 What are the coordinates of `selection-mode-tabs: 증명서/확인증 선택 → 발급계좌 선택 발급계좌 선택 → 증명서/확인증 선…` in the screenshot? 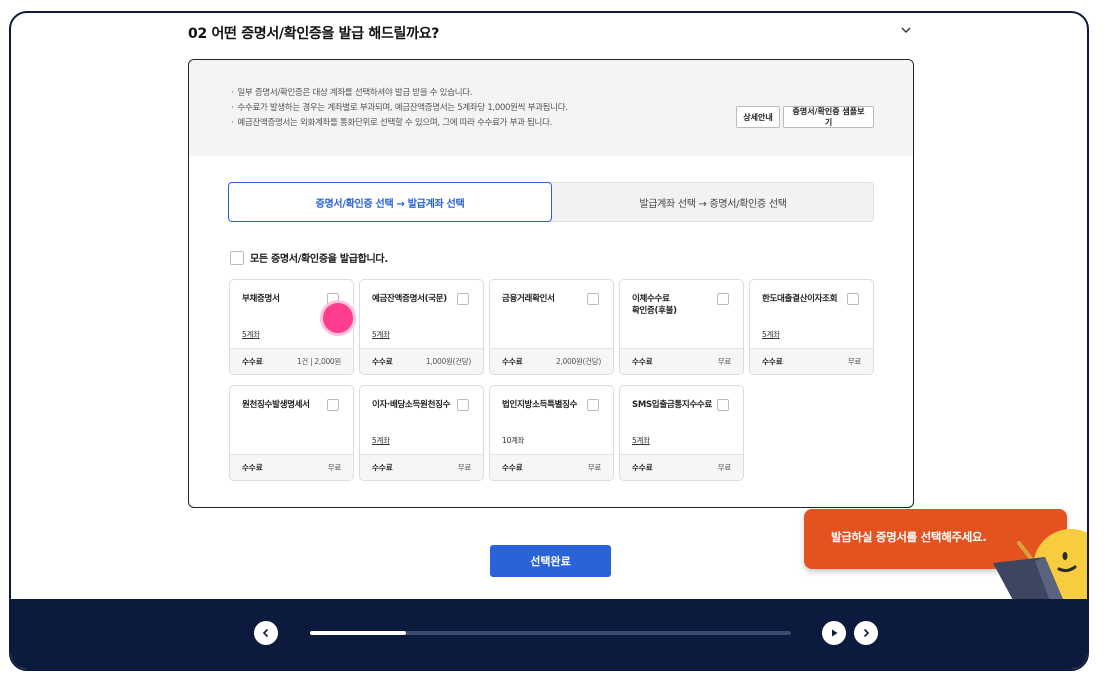 It's located at (551, 202).